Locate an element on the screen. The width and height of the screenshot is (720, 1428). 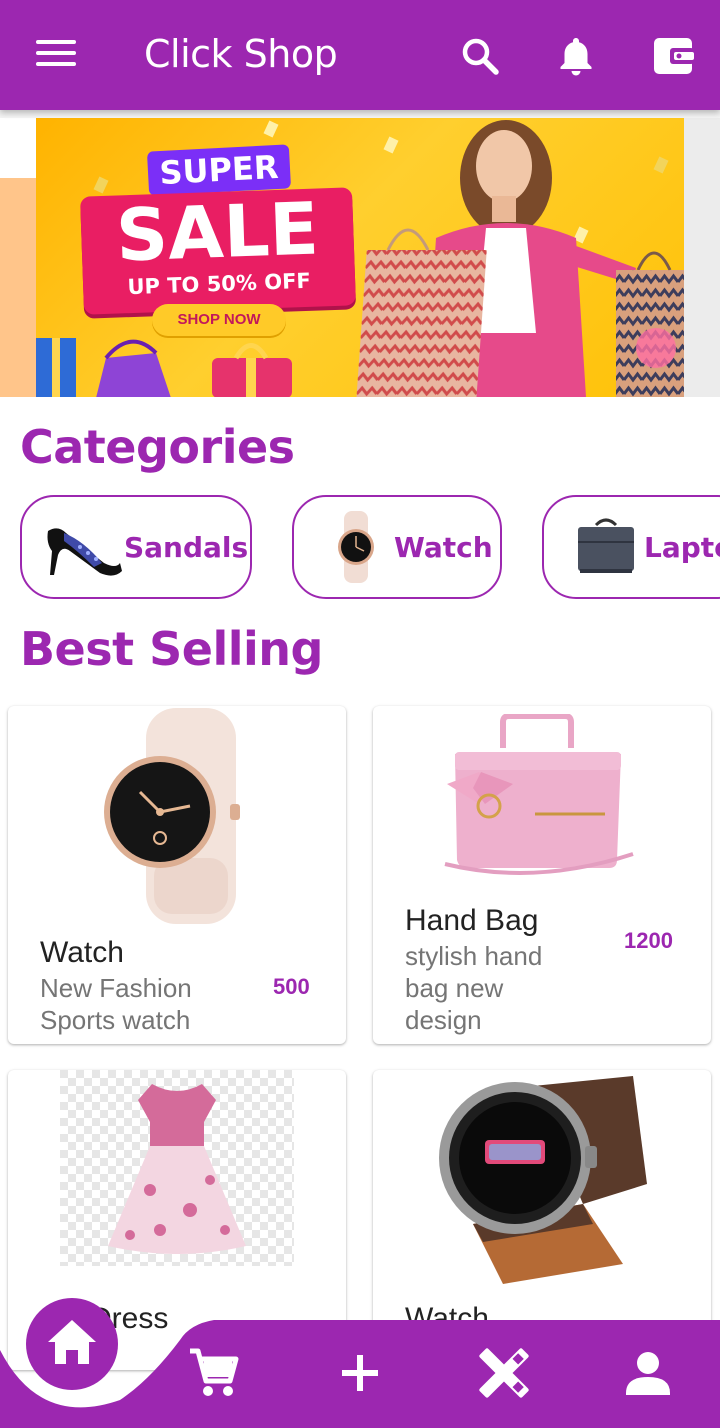
bell-icon is located at coordinates (576, 56).